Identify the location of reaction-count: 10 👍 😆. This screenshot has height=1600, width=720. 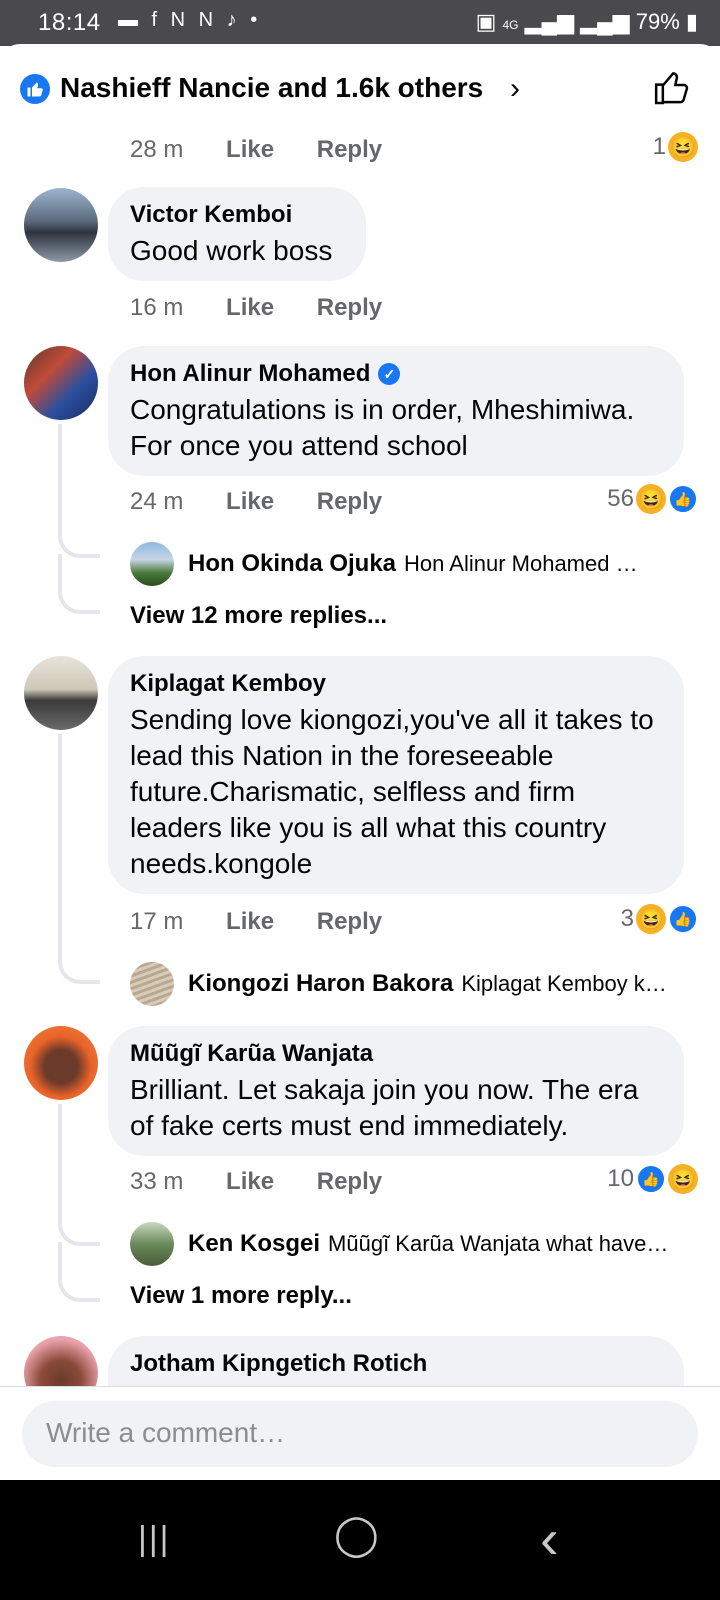
(652, 1179).